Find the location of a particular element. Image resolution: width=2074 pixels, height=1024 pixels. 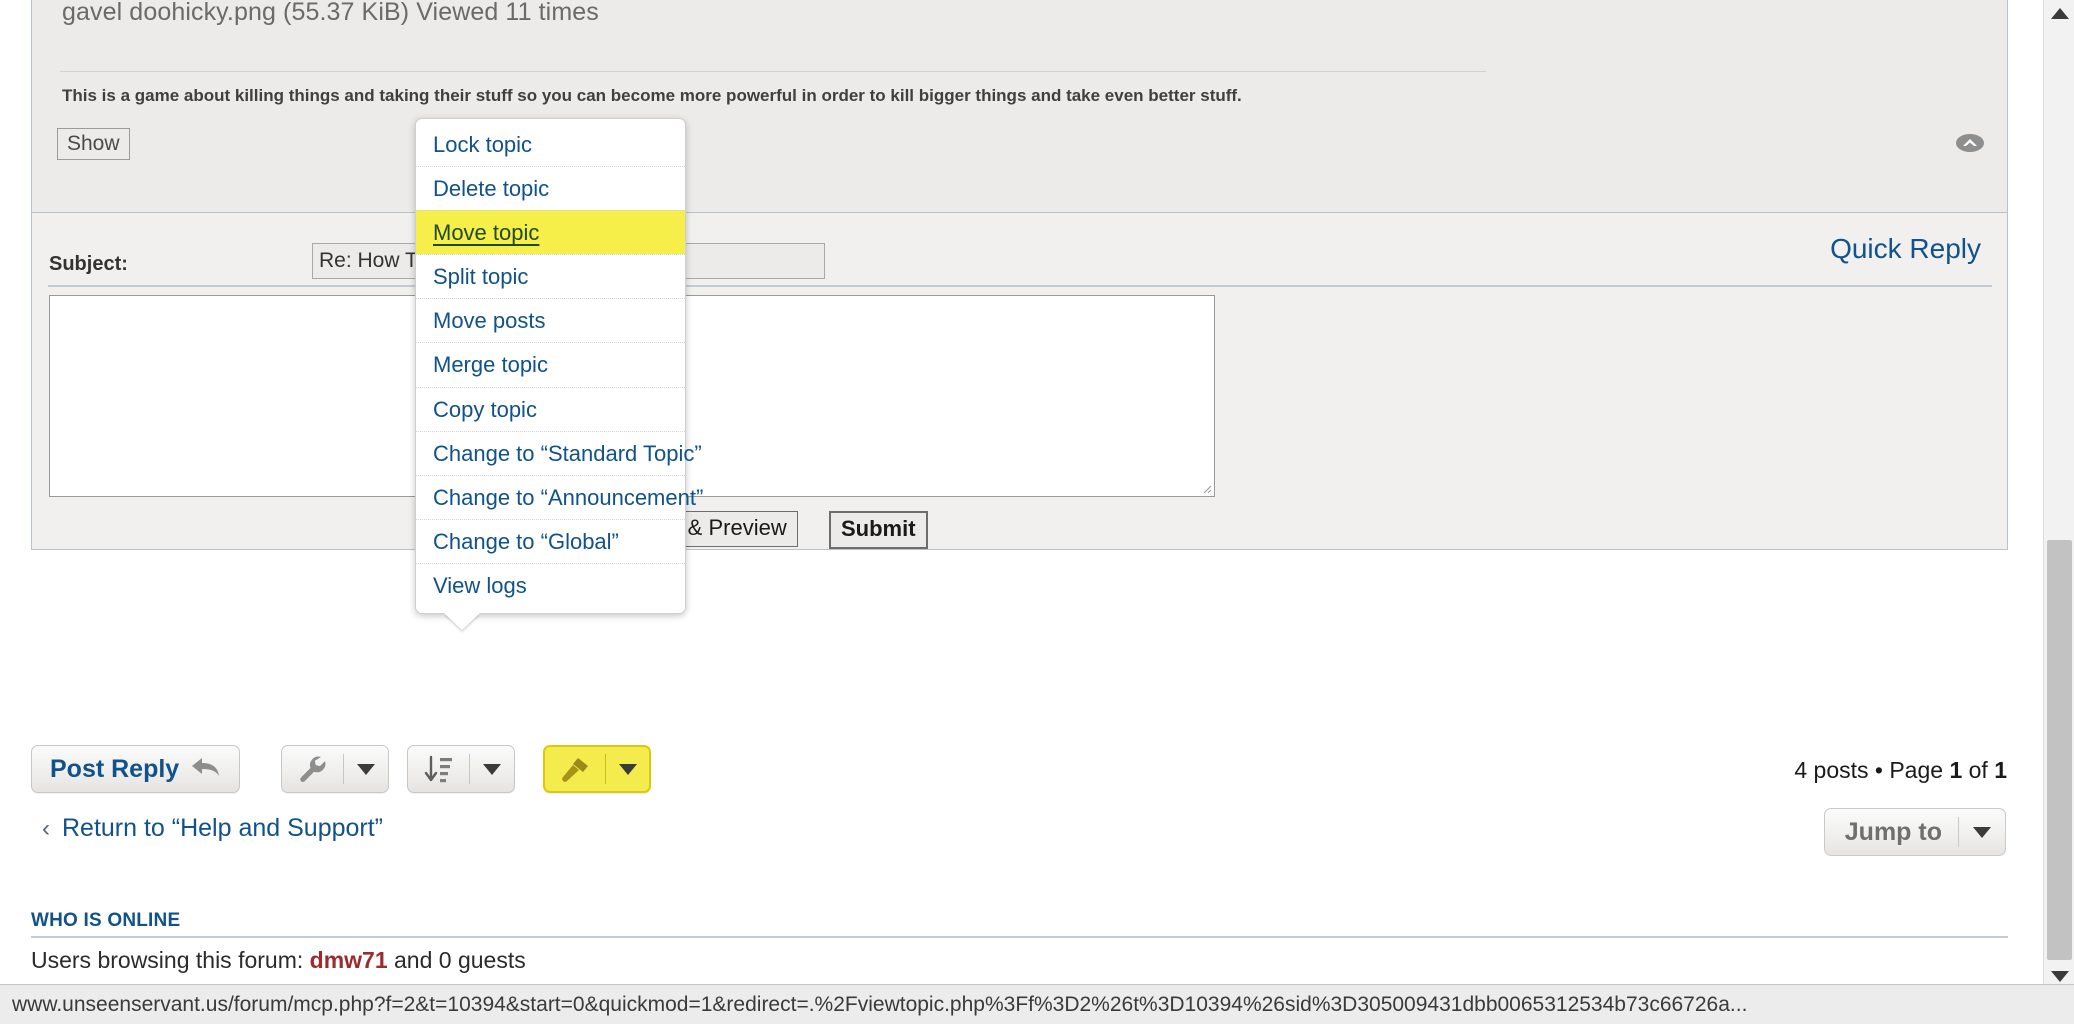

jump-to-label: Jump to is located at coordinates (1893, 831).